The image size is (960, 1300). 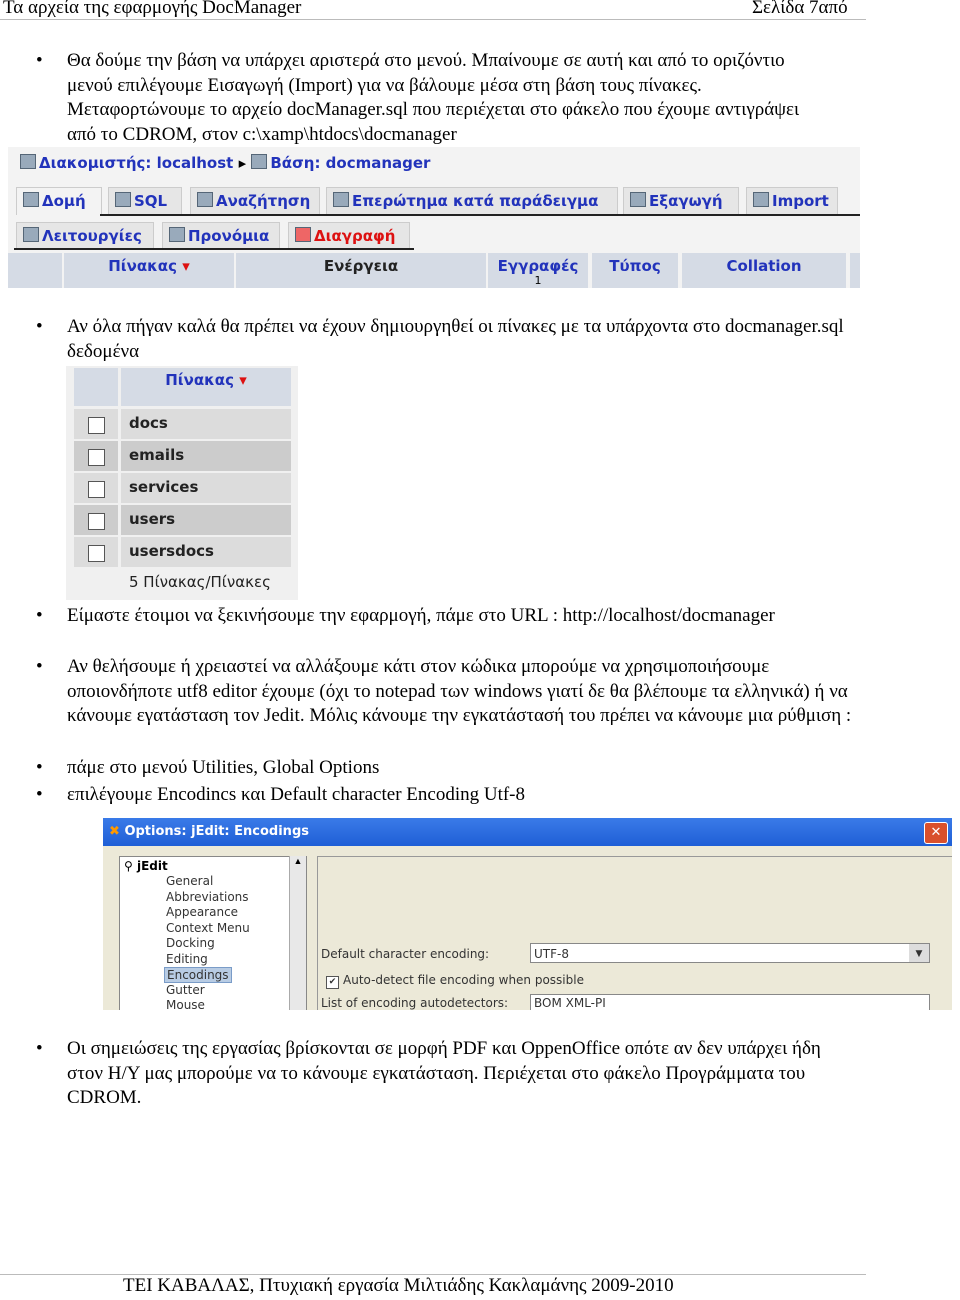 What do you see at coordinates (472, 201) in the screenshot?
I see `tab-query: Επερώτημα κατά παράδειγμα` at bounding box center [472, 201].